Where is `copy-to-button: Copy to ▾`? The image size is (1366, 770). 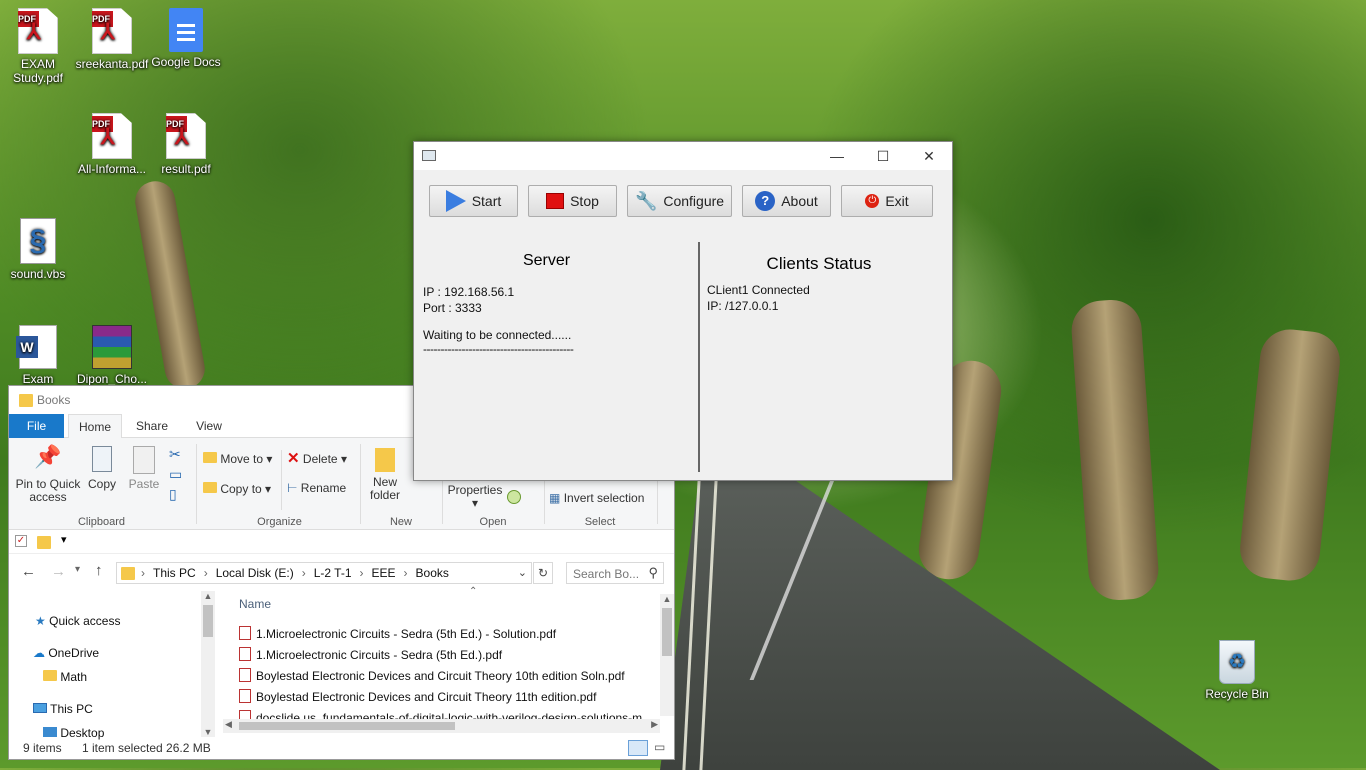 copy-to-button: Copy to ▾ is located at coordinates (237, 489).